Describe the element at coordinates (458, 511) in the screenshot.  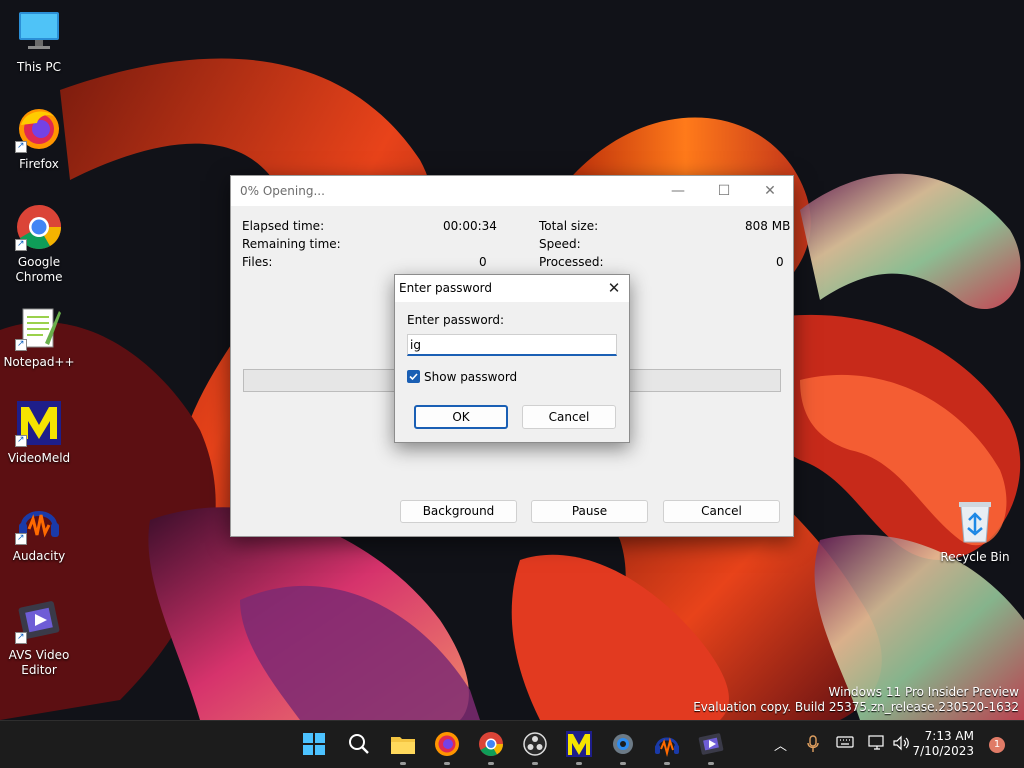
I see `background-button: Background` at that location.